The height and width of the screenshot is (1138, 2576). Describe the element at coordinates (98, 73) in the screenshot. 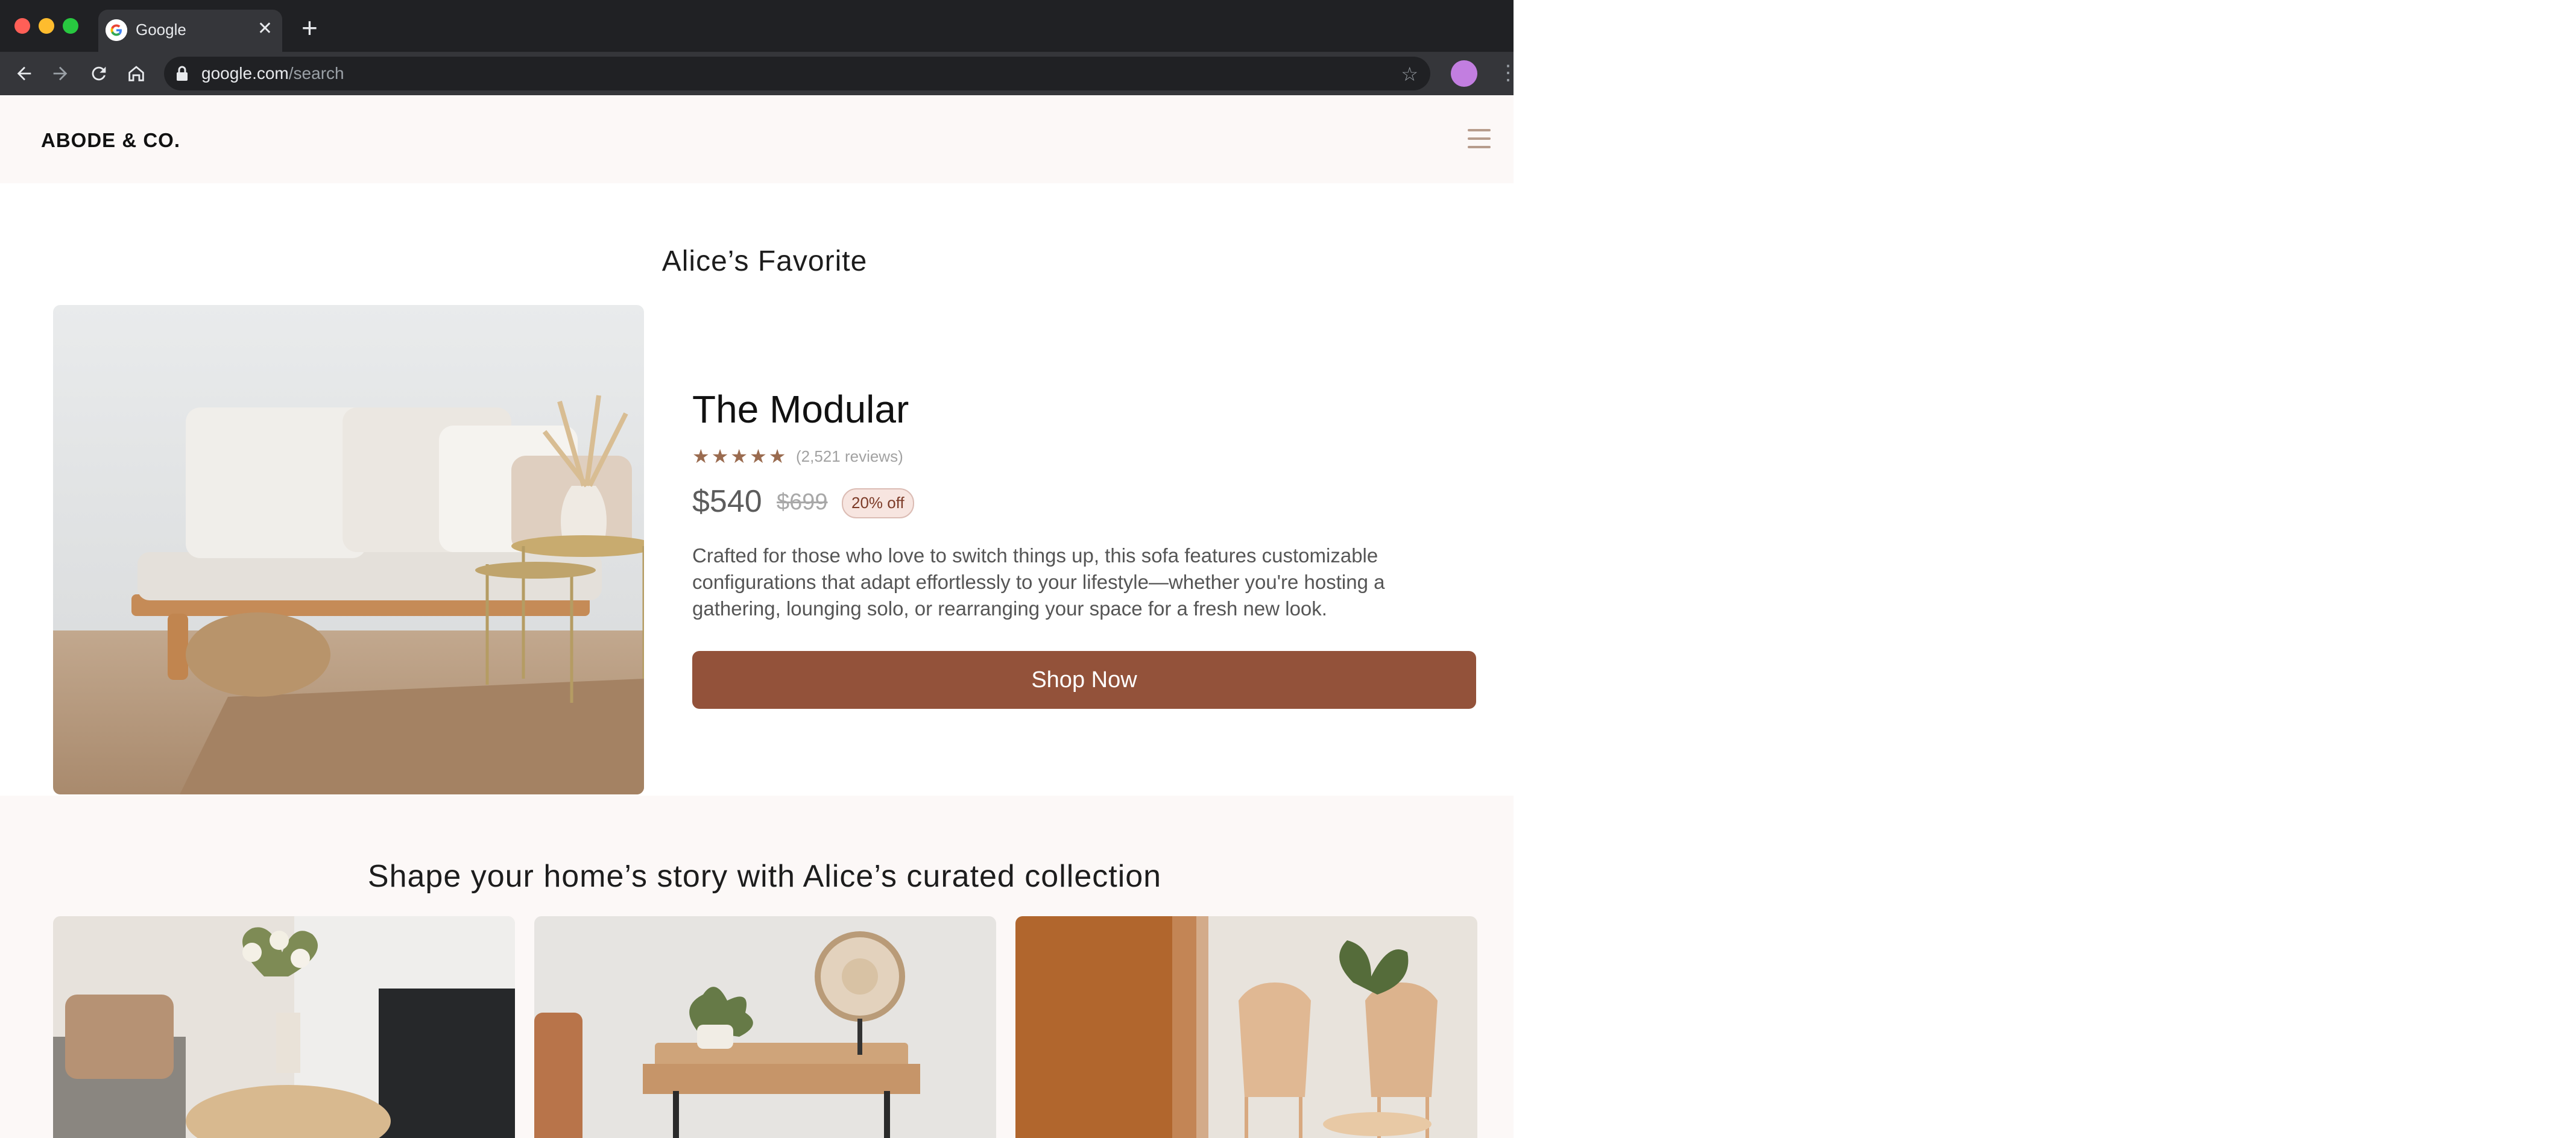

I see `reload-icon` at that location.